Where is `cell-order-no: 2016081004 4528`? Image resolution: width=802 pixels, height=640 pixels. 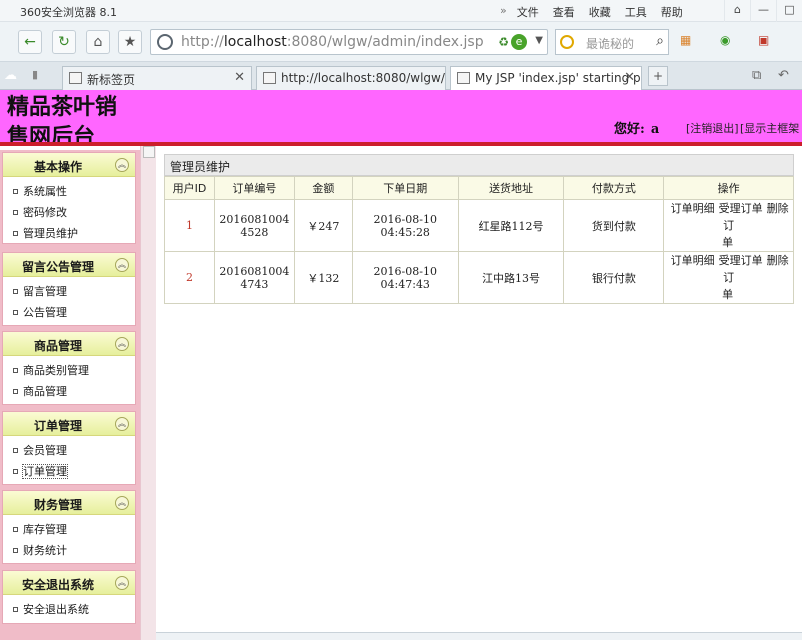 cell-order-no: 2016081004 4528 is located at coordinates (254, 225).